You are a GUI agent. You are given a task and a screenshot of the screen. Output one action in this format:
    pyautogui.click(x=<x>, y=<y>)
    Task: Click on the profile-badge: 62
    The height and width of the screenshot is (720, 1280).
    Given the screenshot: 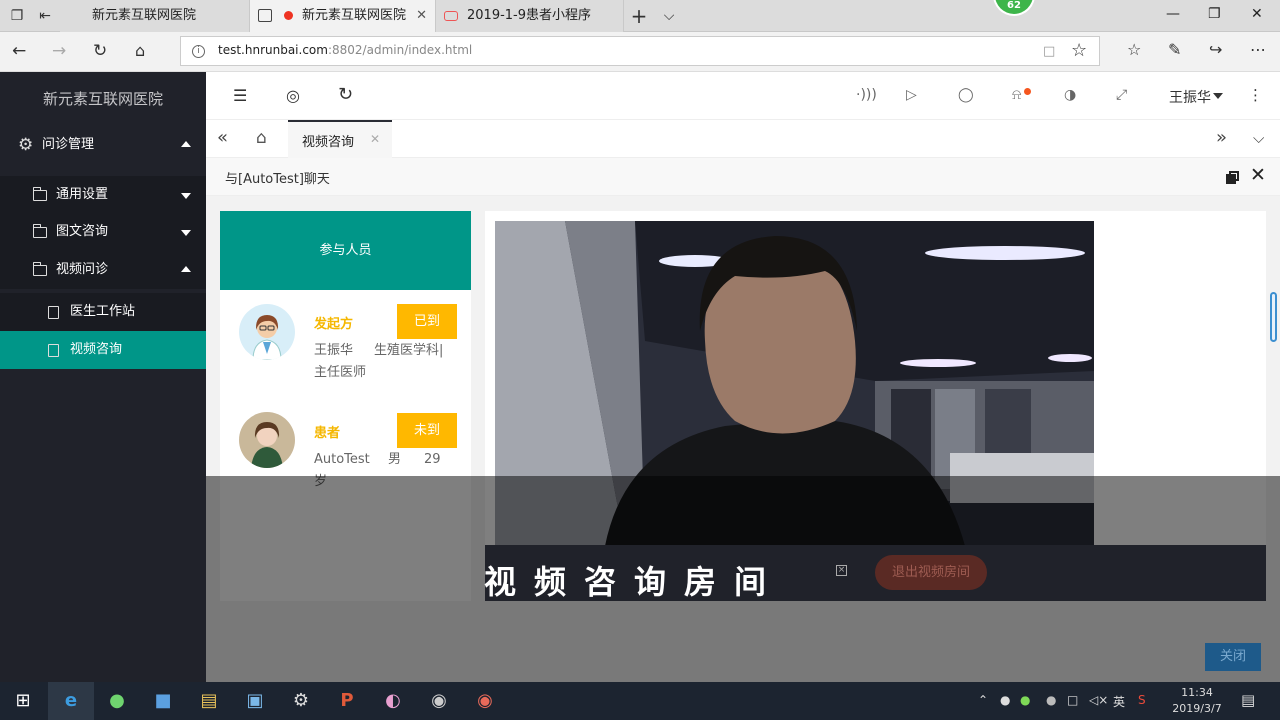 What is the action you would take?
    pyautogui.click(x=1014, y=8)
    